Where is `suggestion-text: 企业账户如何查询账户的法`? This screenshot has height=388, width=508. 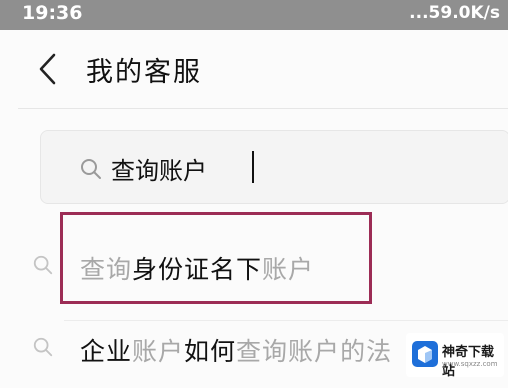 suggestion-text: 企业账户如何查询账户的法 is located at coordinates (236, 350).